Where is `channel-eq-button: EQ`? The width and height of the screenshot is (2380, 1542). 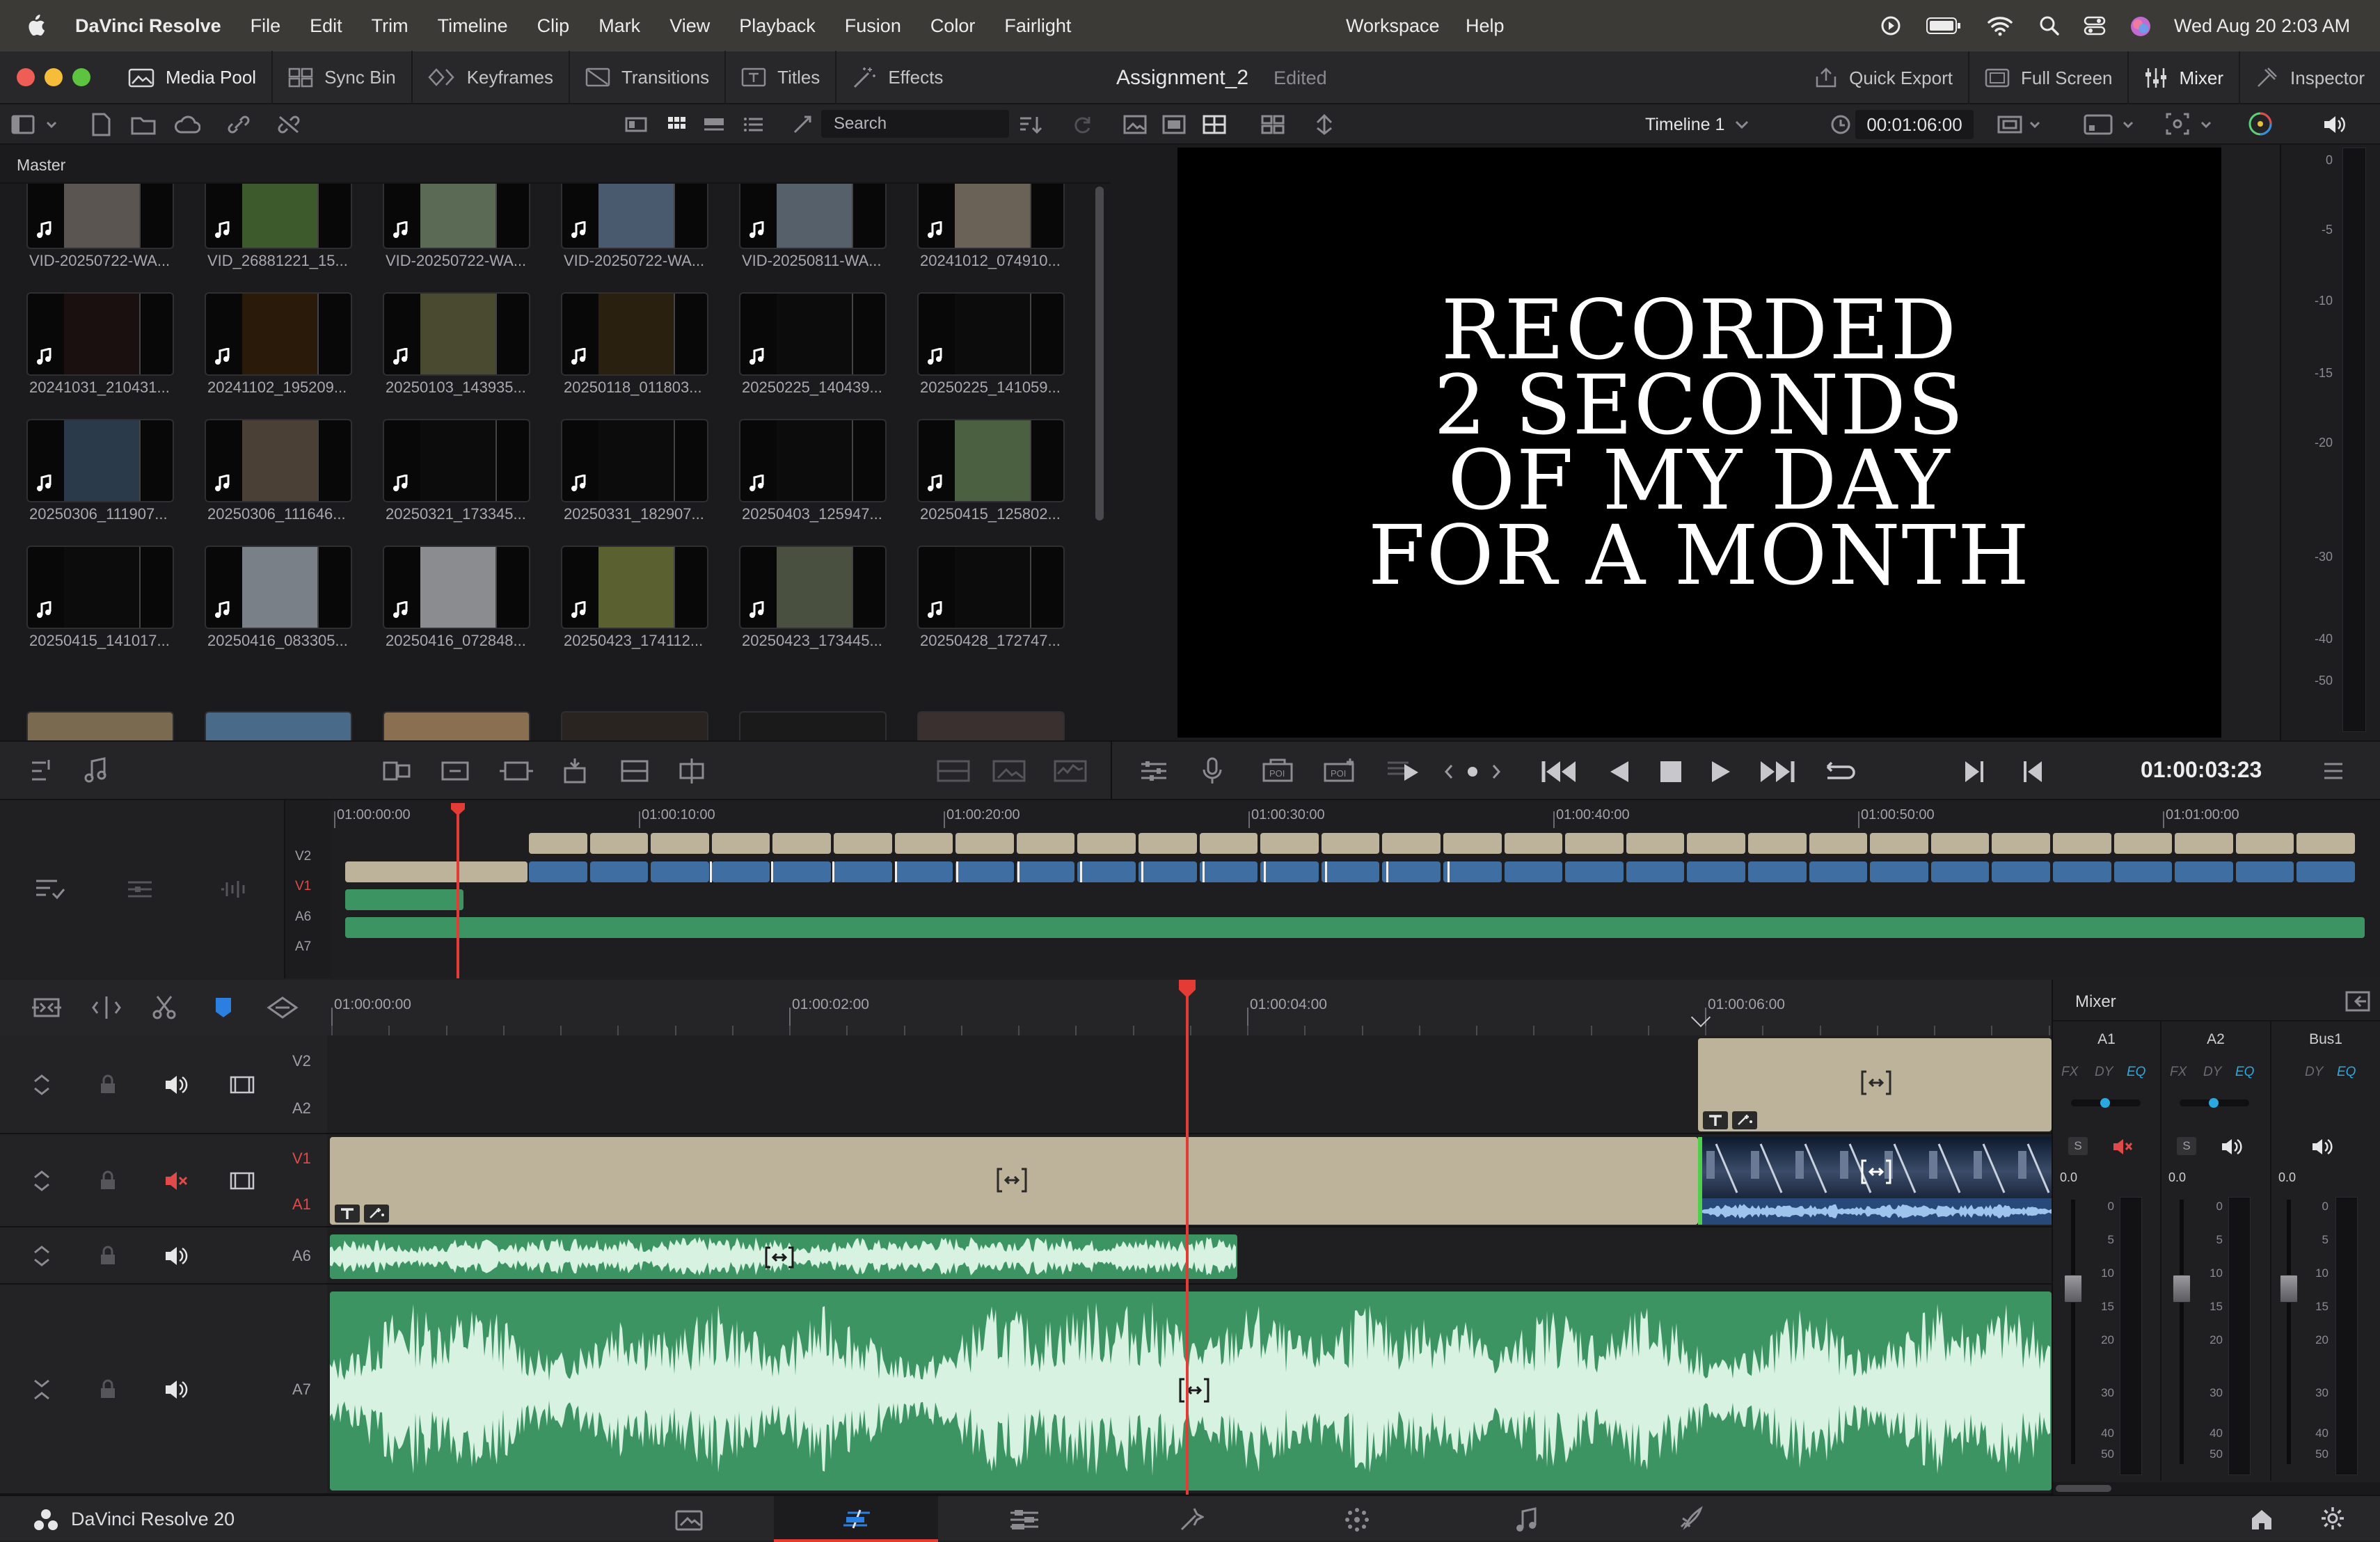
channel-eq-button: EQ is located at coordinates (2136, 1072).